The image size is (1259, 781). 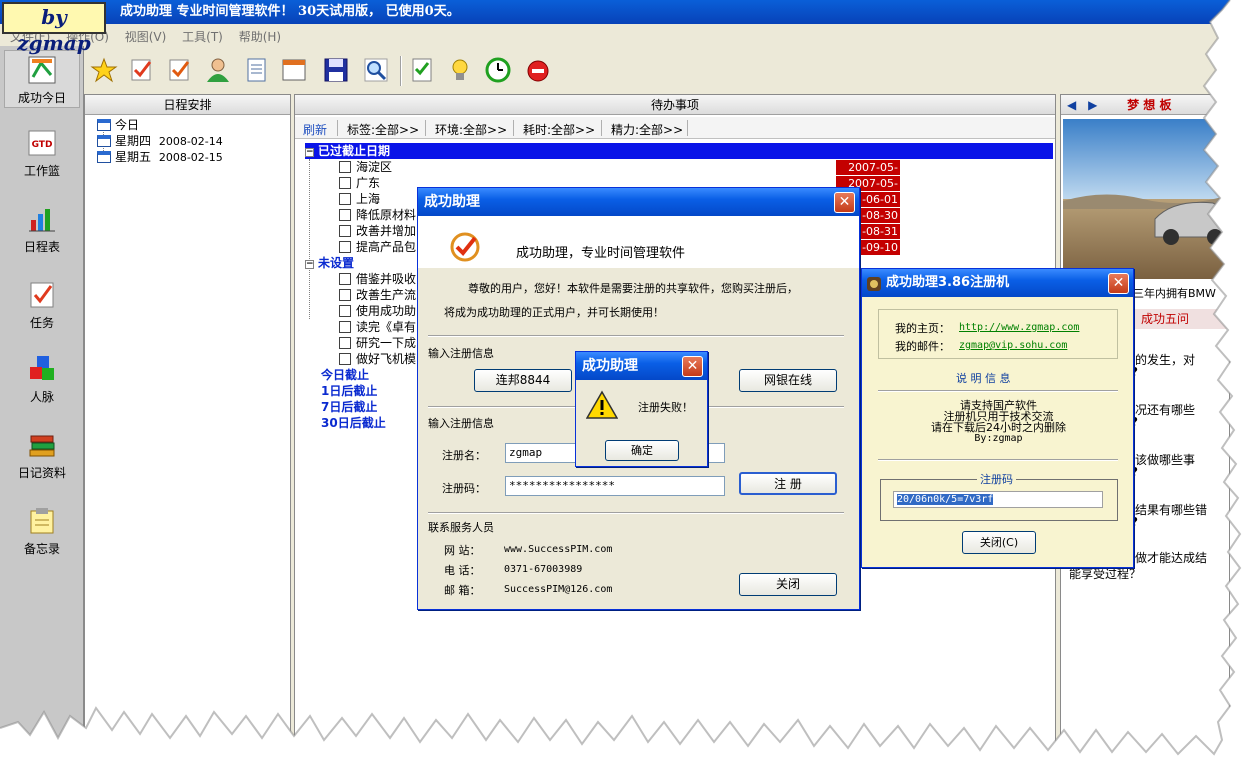 I want to click on group-unset: − 未设置, so click(x=329, y=263).